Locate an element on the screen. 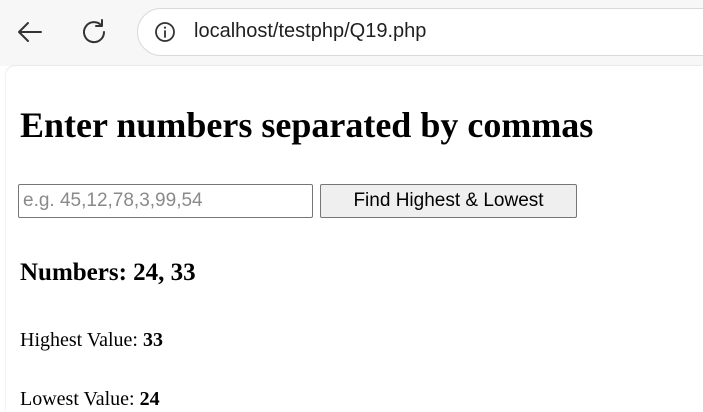  info-circle-icon is located at coordinates (165, 32).